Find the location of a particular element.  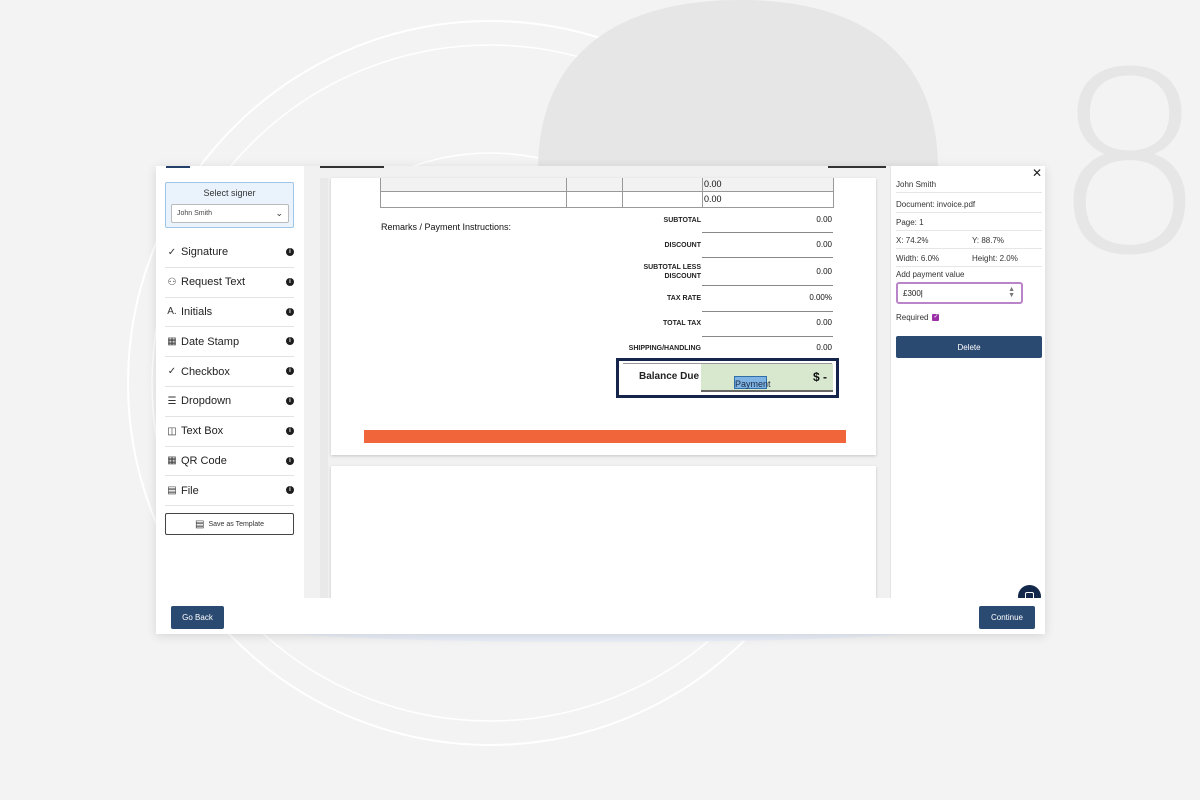

balance-due-label: Balance Due is located at coordinates (669, 376).